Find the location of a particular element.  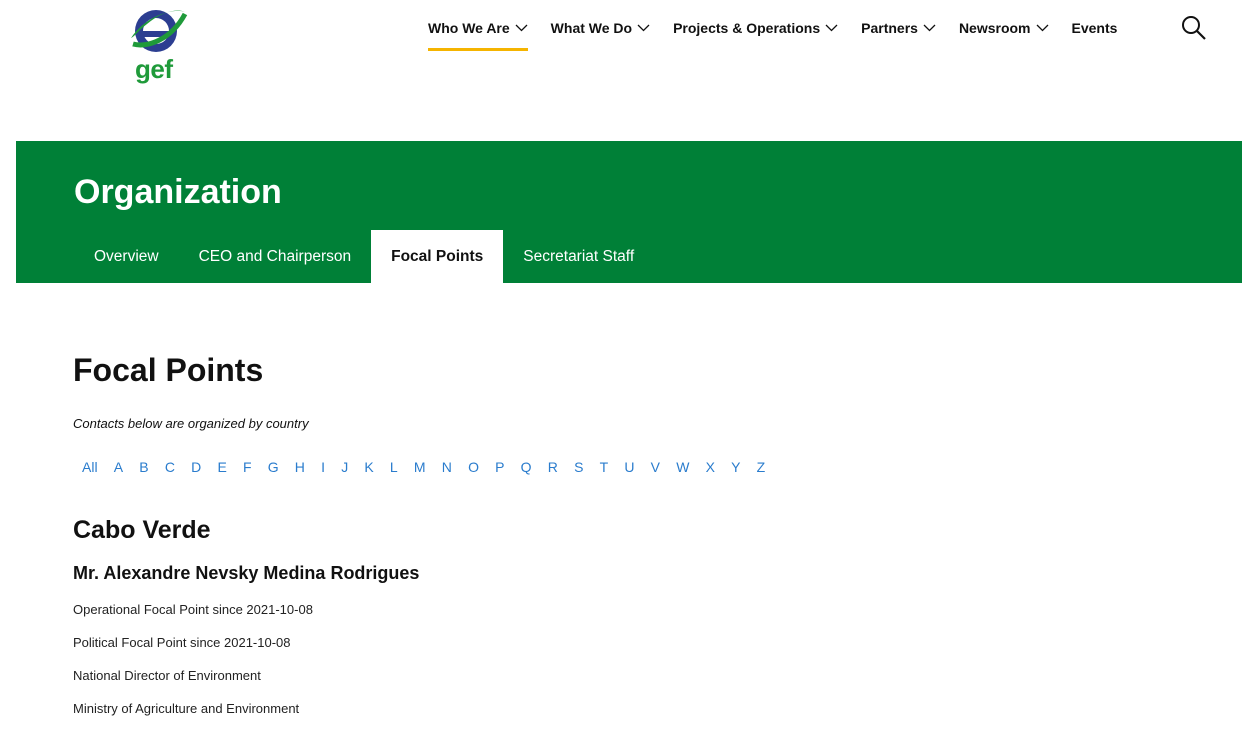

alphabet-link-f: F is located at coordinates (247, 467).